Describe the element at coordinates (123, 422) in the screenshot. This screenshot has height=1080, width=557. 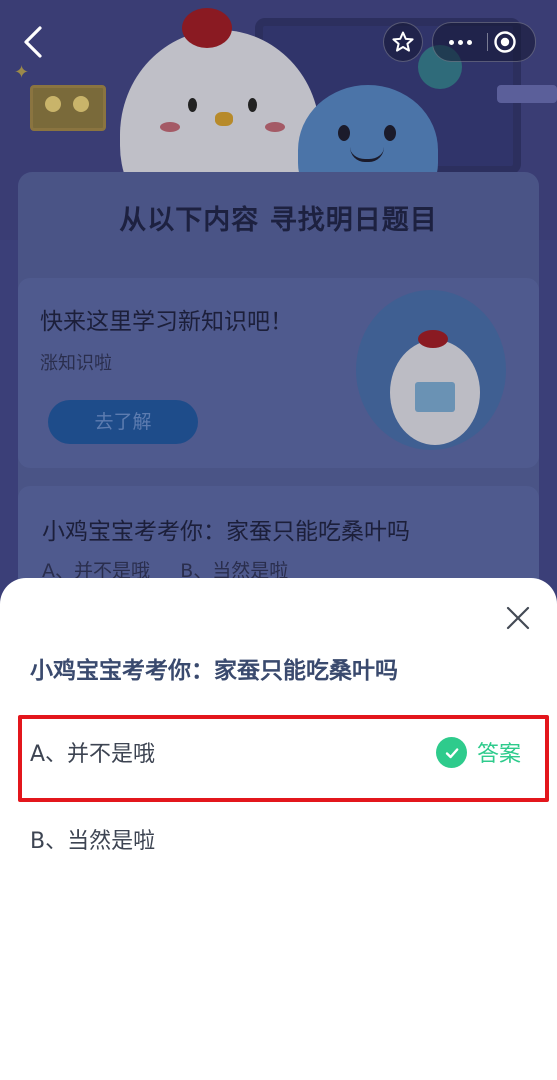
I see `learn-more-button: 去了解` at that location.